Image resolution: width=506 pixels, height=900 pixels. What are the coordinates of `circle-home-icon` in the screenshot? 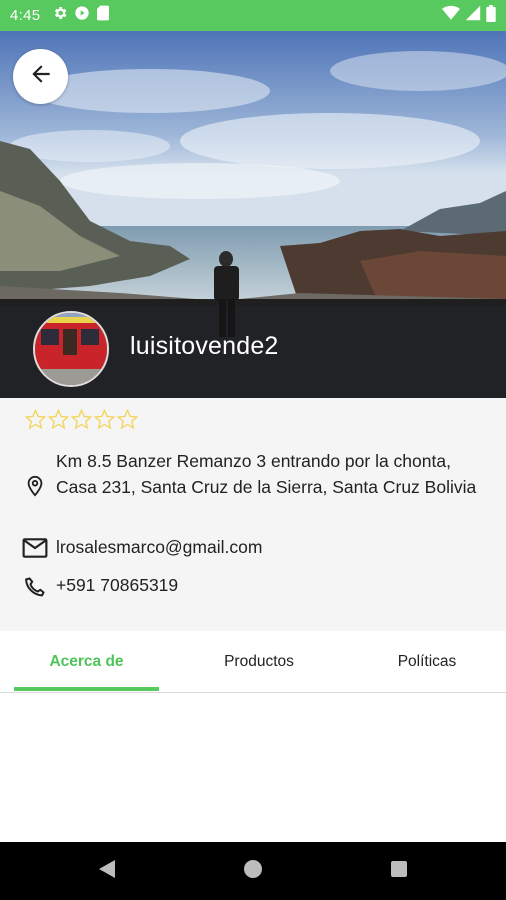 It's located at (253, 871).